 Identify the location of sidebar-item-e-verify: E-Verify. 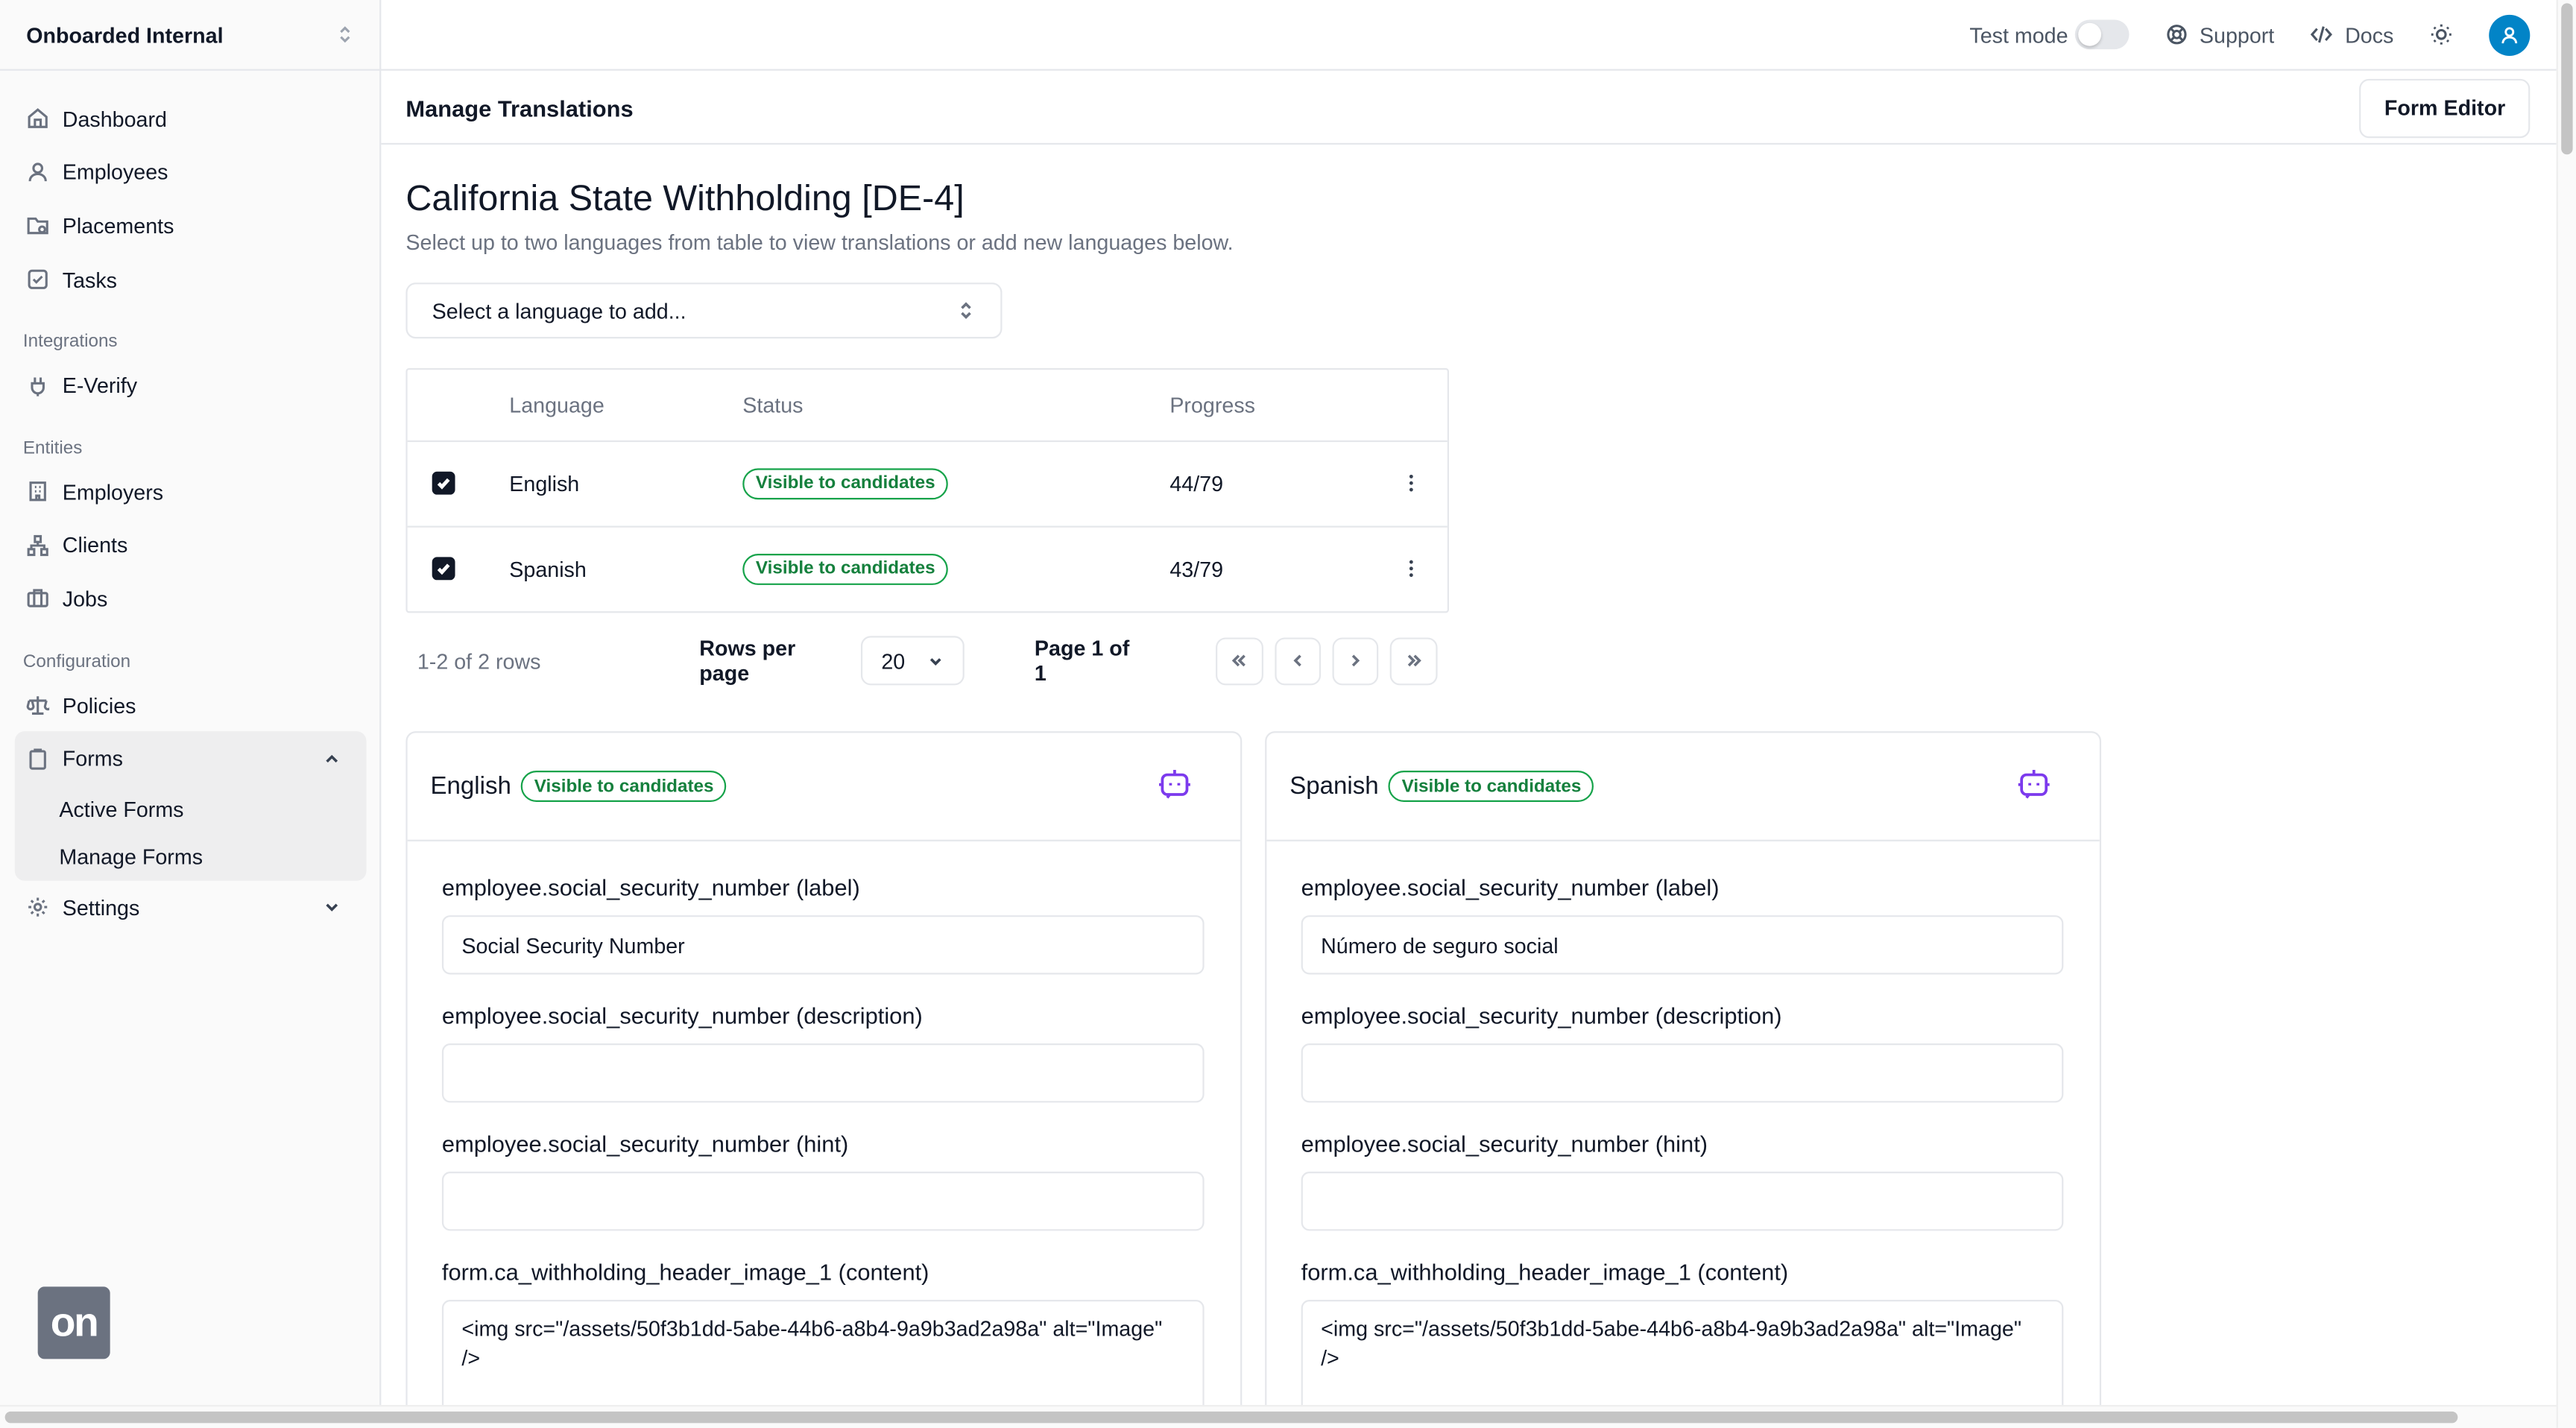
(191, 385).